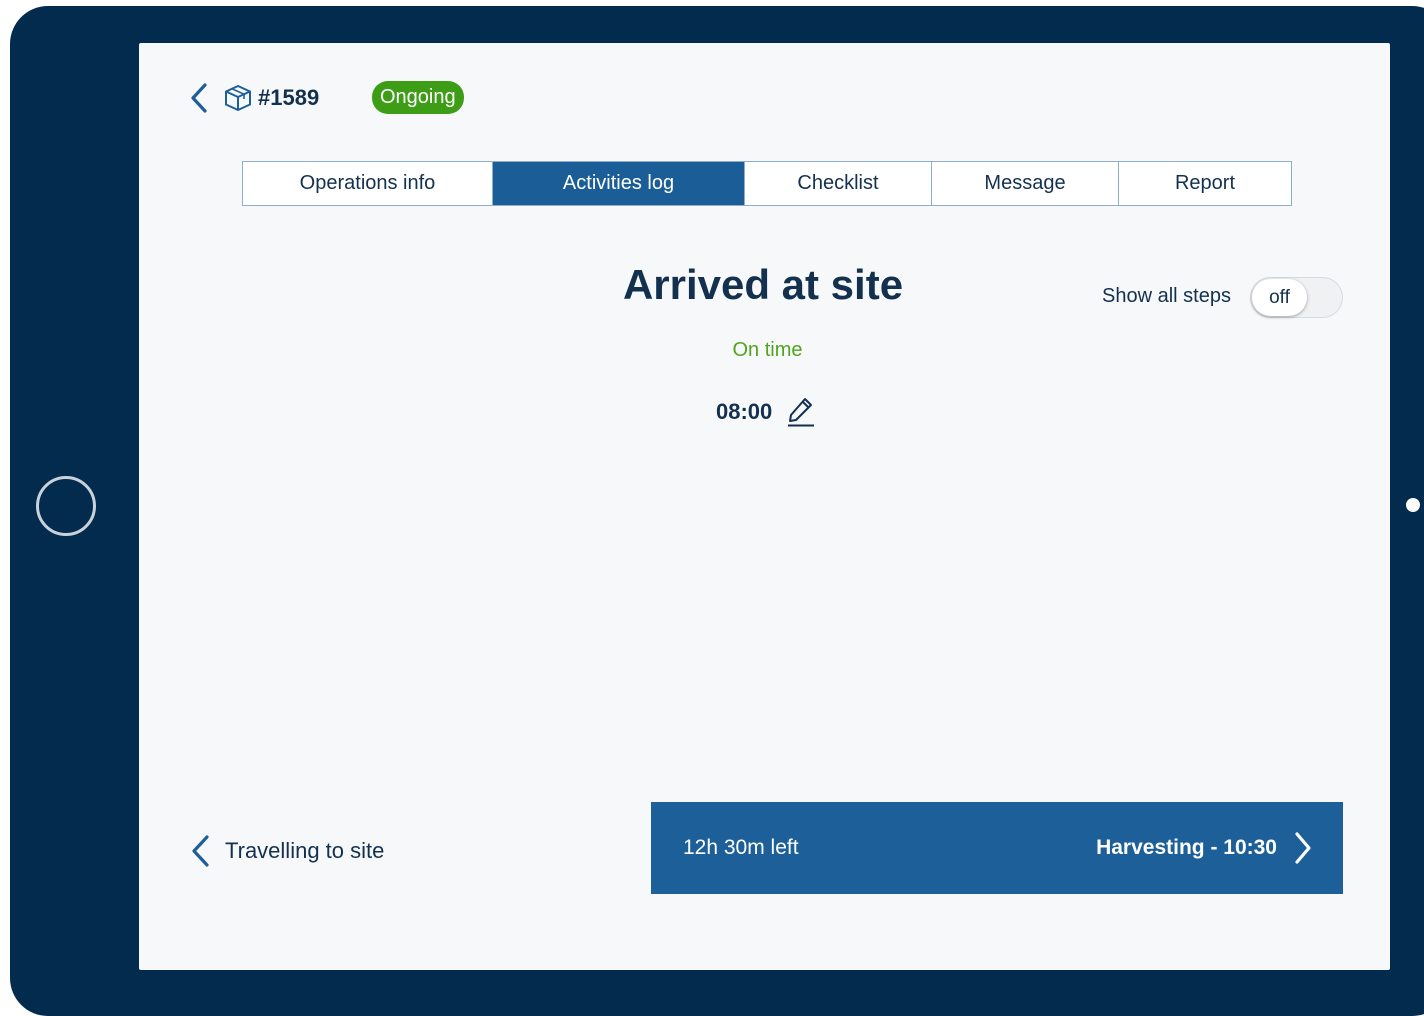 This screenshot has height=1016, width=1424. Describe the element at coordinates (838, 183) in the screenshot. I see `tab-checklist: Checklist` at that location.